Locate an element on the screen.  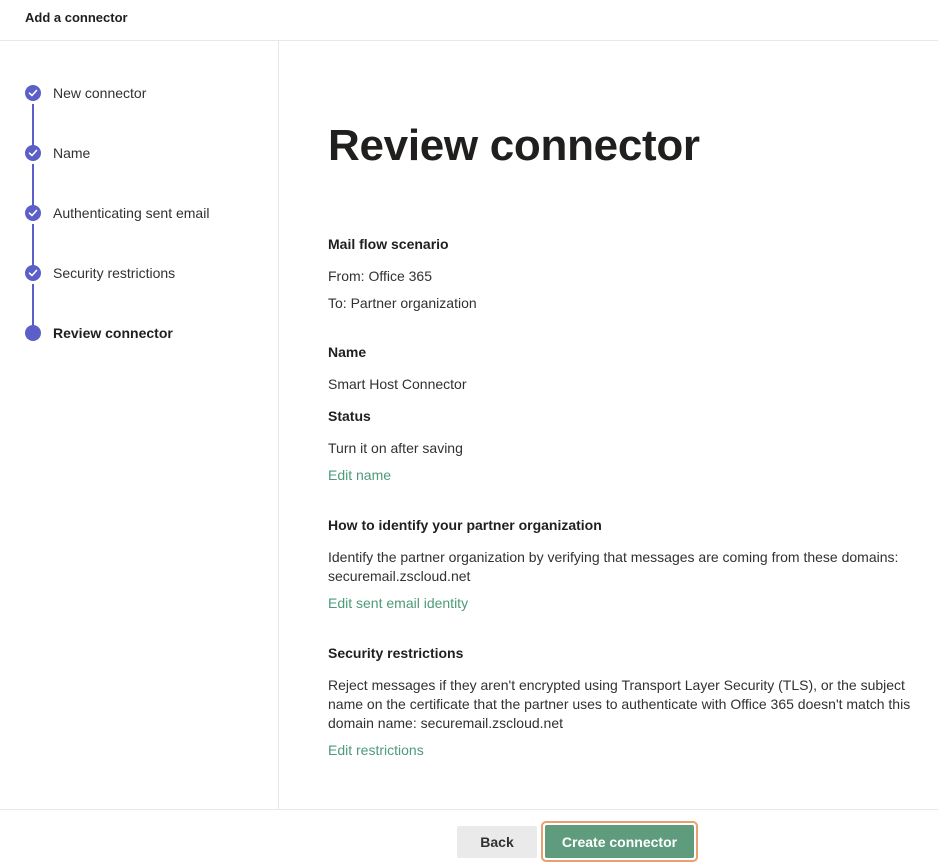
step-review-connector: Review connector is located at coordinates (113, 333).